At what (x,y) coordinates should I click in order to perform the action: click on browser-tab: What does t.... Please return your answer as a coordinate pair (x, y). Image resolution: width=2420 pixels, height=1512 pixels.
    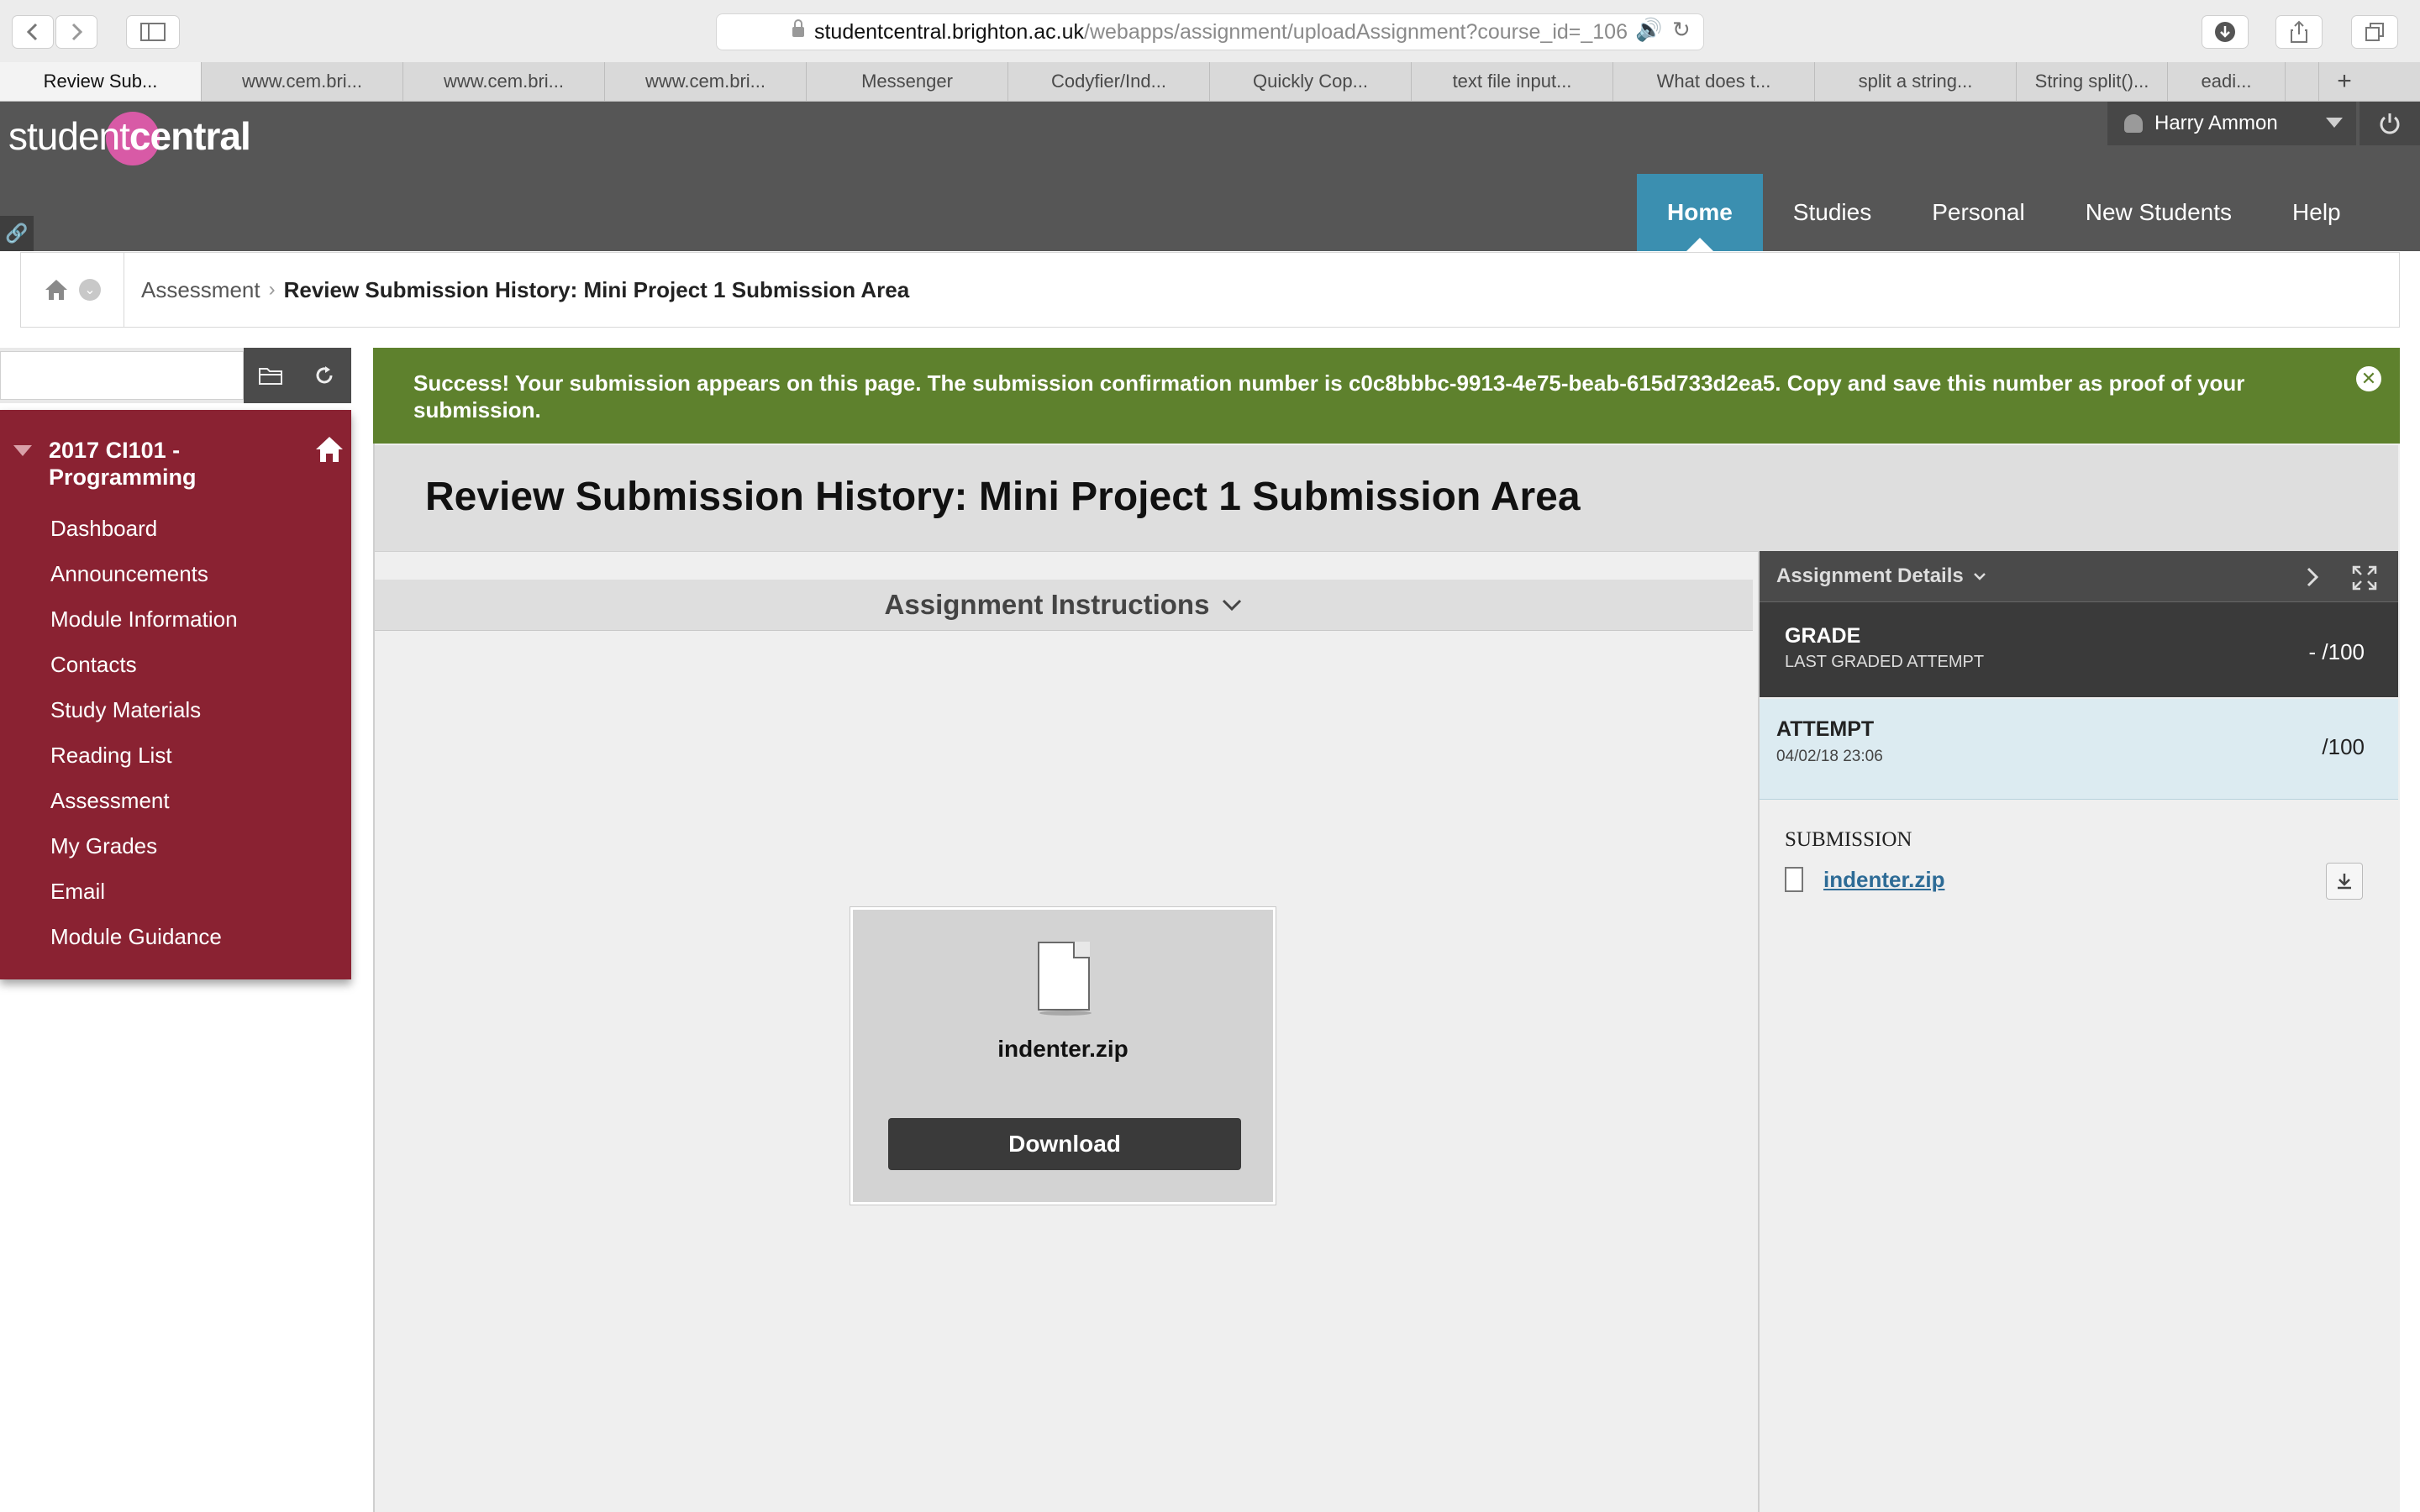
    Looking at the image, I should click on (1714, 81).